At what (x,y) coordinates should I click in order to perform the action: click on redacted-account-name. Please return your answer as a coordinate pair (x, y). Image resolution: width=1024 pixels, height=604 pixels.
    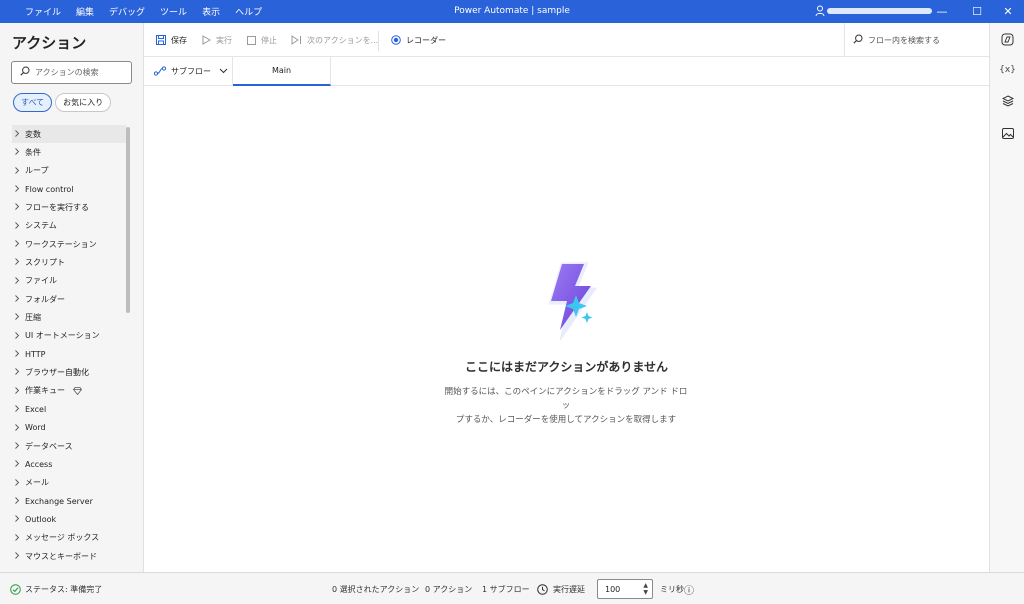
    Looking at the image, I should click on (879, 11).